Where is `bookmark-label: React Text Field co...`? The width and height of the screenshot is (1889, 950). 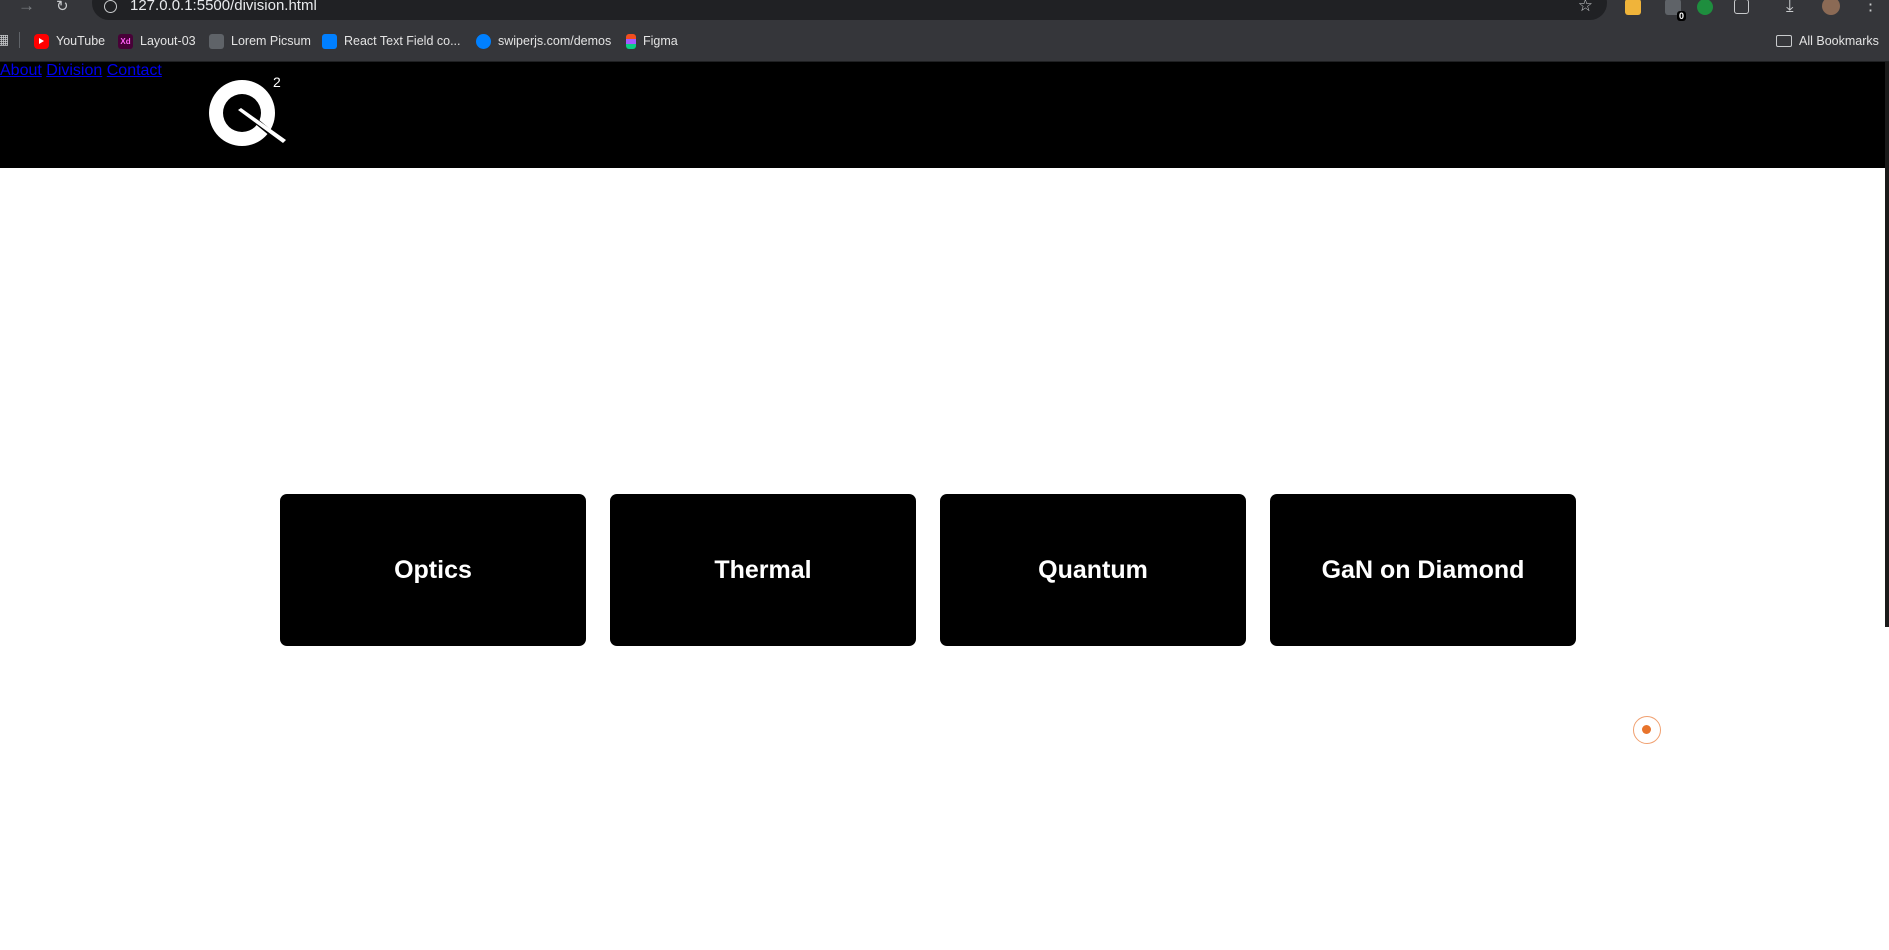
bookmark-label: React Text Field co... is located at coordinates (402, 41).